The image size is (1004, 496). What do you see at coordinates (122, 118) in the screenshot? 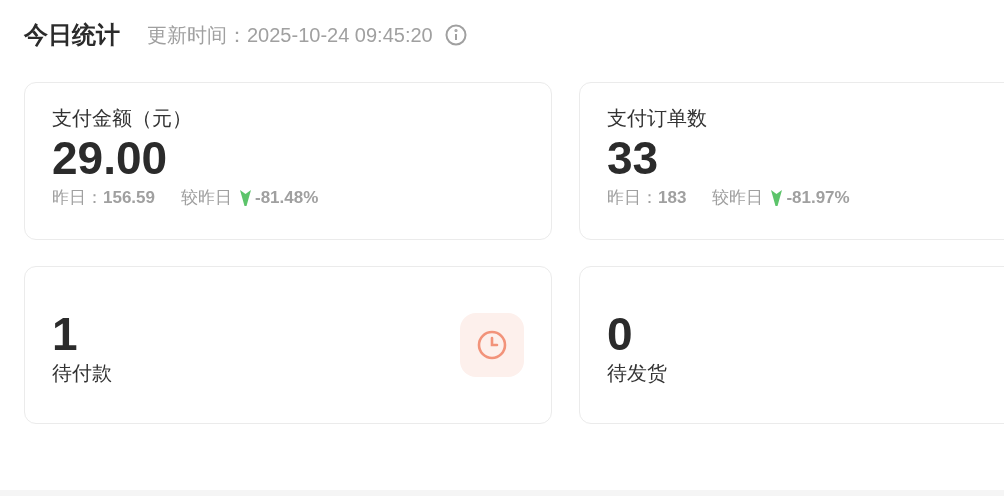
I see `stat-label: 支付金额（元）` at bounding box center [122, 118].